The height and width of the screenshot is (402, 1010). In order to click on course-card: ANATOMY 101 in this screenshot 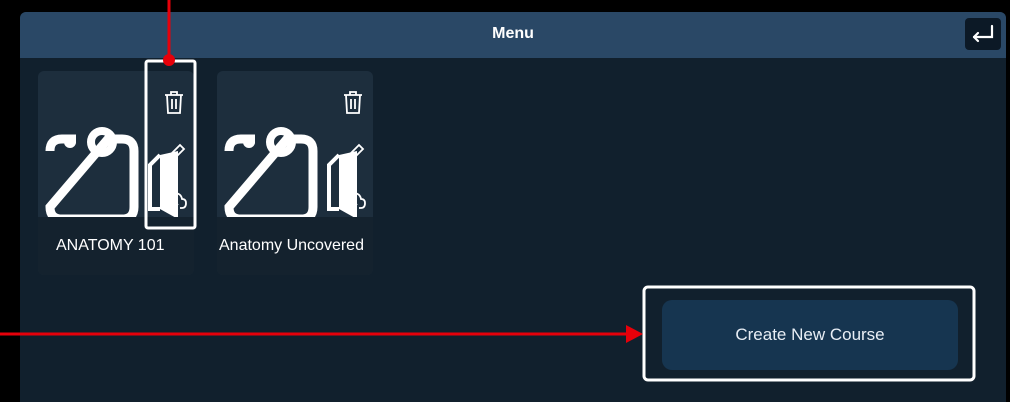, I will do `click(116, 173)`.